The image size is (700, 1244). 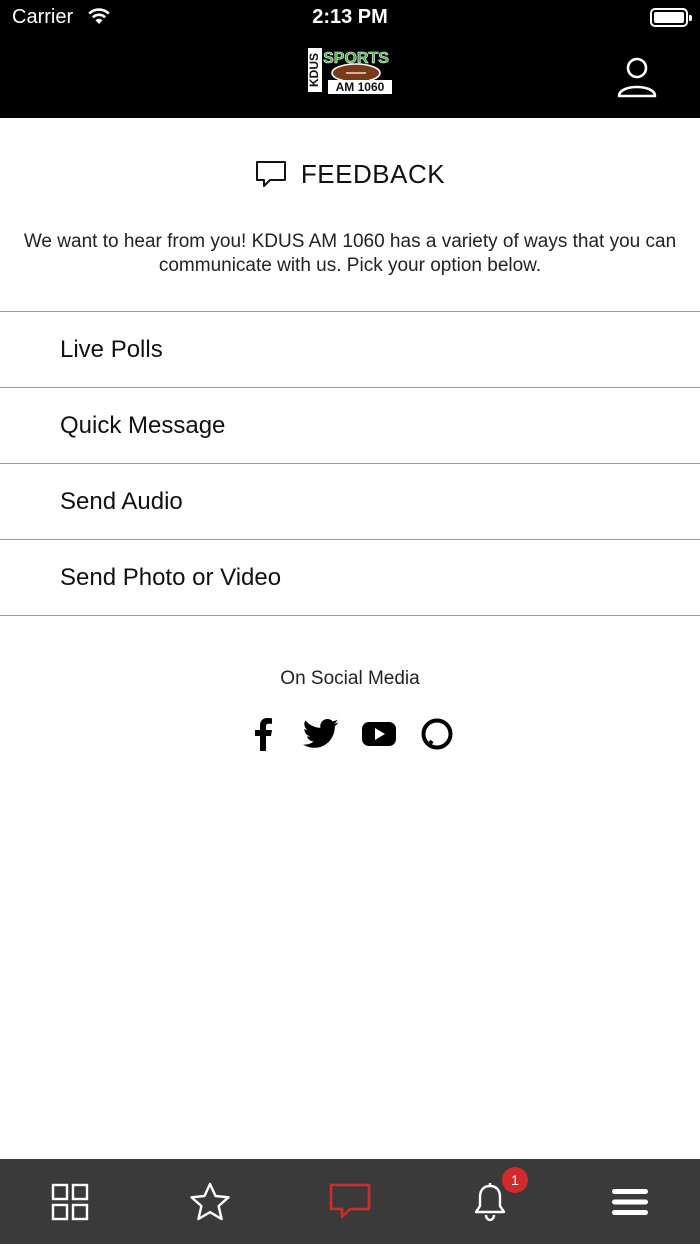 What do you see at coordinates (356, 58) in the screenshot?
I see `svg-text: SPORTS` at bounding box center [356, 58].